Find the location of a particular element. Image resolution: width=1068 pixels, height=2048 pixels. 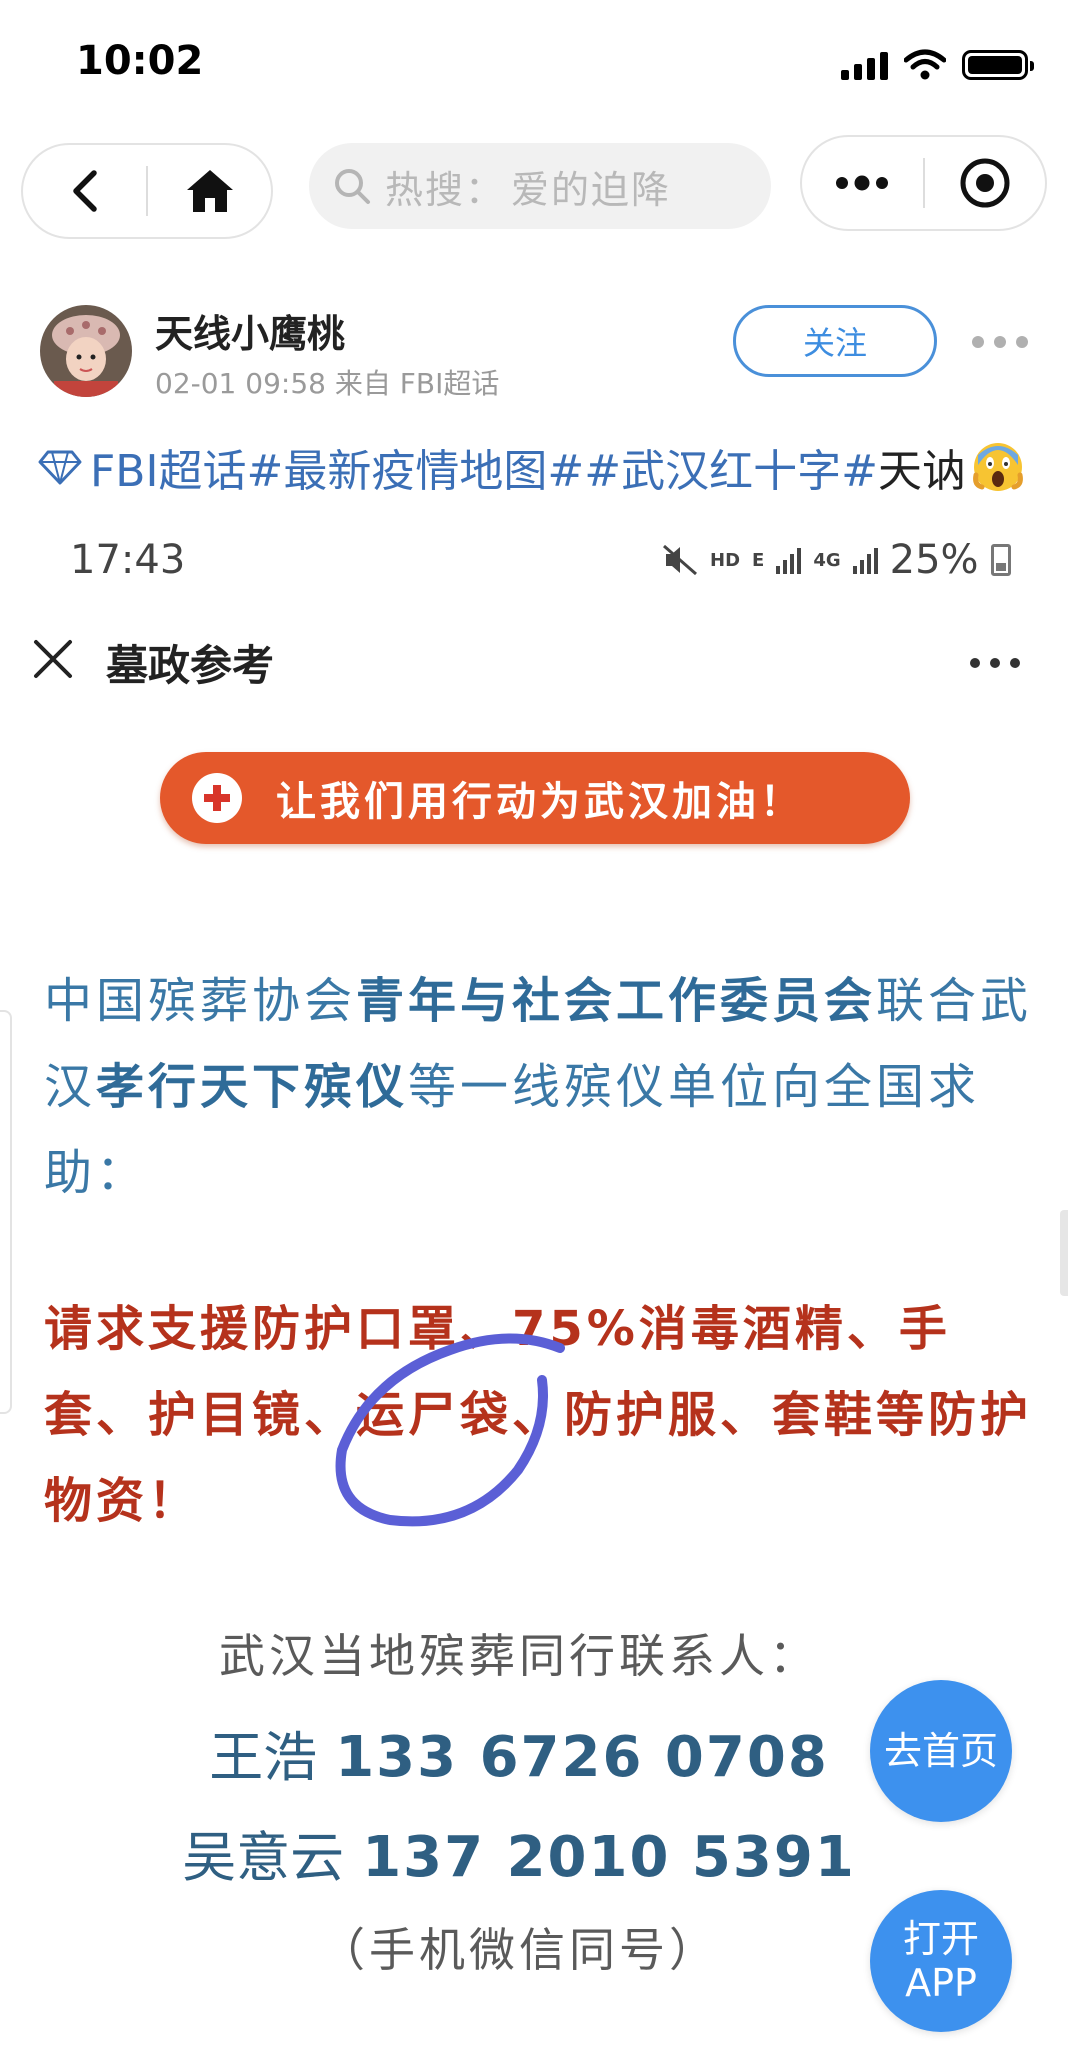

contact-row: 吴意云 137 2010 5391 is located at coordinates (534, 1852).